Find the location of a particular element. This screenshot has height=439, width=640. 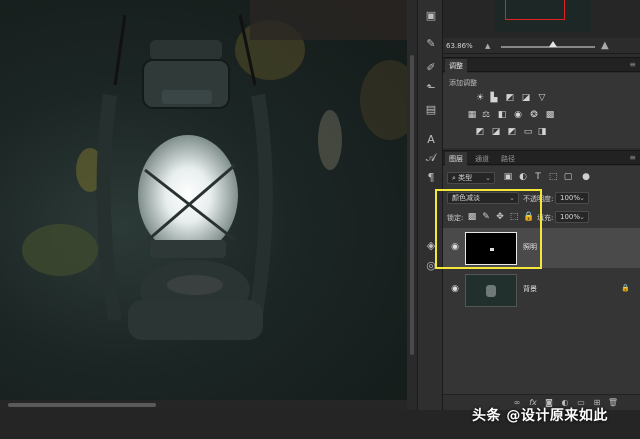

opacity-field: 100% ⌄ is located at coordinates (572, 198).